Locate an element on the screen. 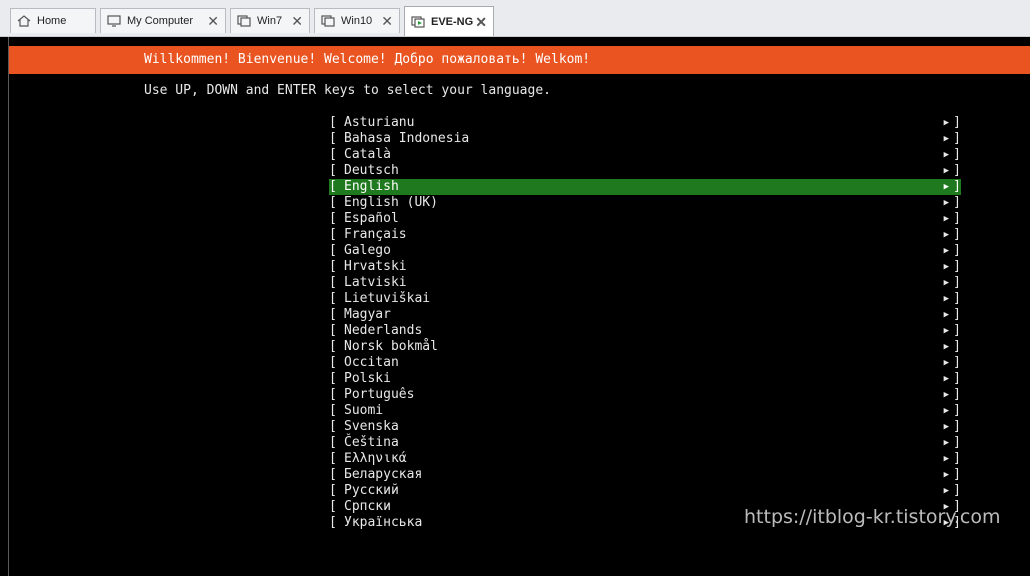 This screenshot has width=1030, height=576. language-label: Français is located at coordinates (375, 234).